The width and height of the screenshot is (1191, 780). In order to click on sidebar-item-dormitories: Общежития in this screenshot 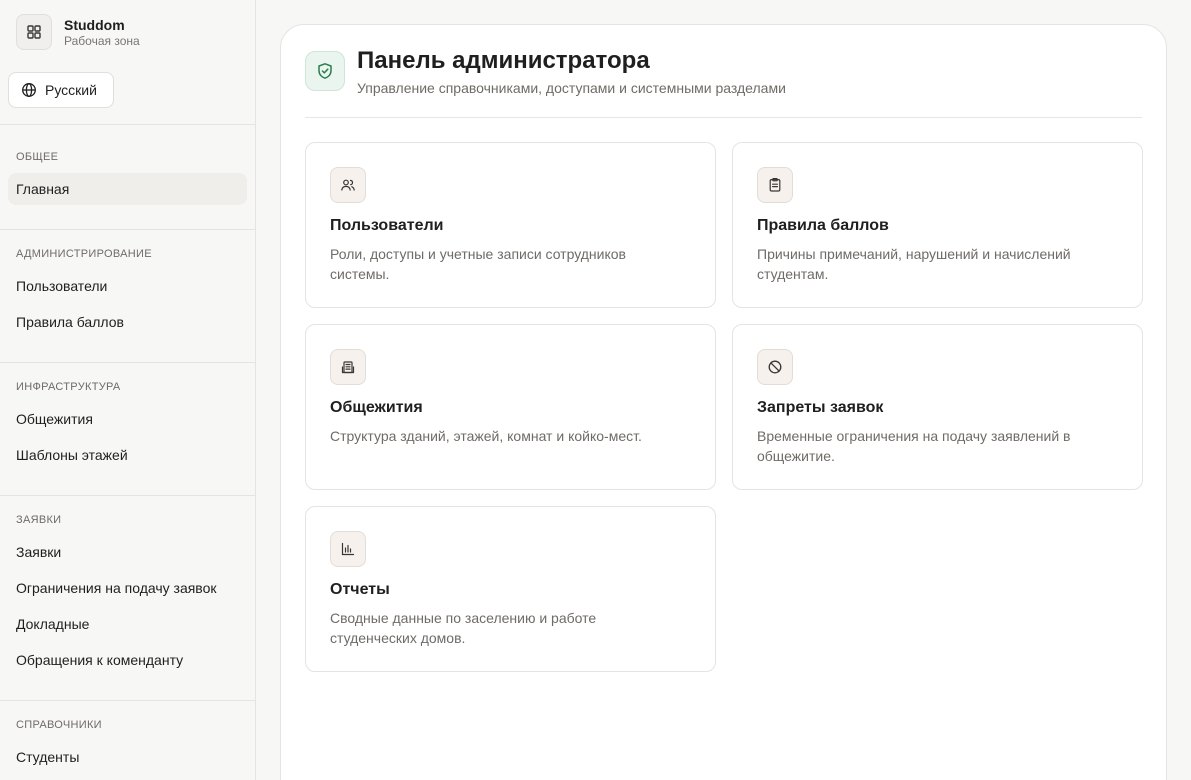, I will do `click(127, 419)`.